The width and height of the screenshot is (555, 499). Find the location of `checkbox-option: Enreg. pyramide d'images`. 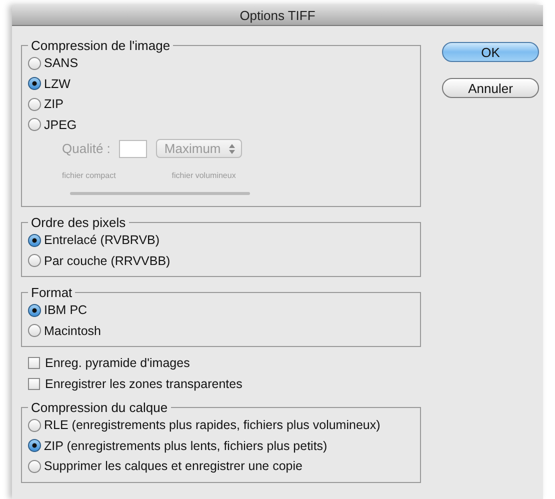

checkbox-option: Enreg. pyramide d'images is located at coordinates (224, 363).